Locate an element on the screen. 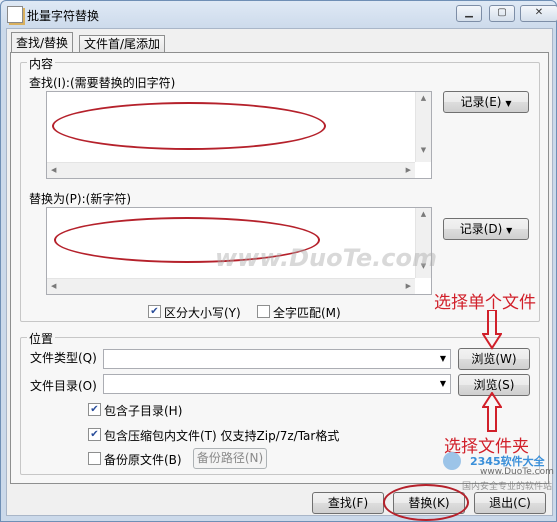  tab-label: 文件首/尾添加 is located at coordinates (122, 44).